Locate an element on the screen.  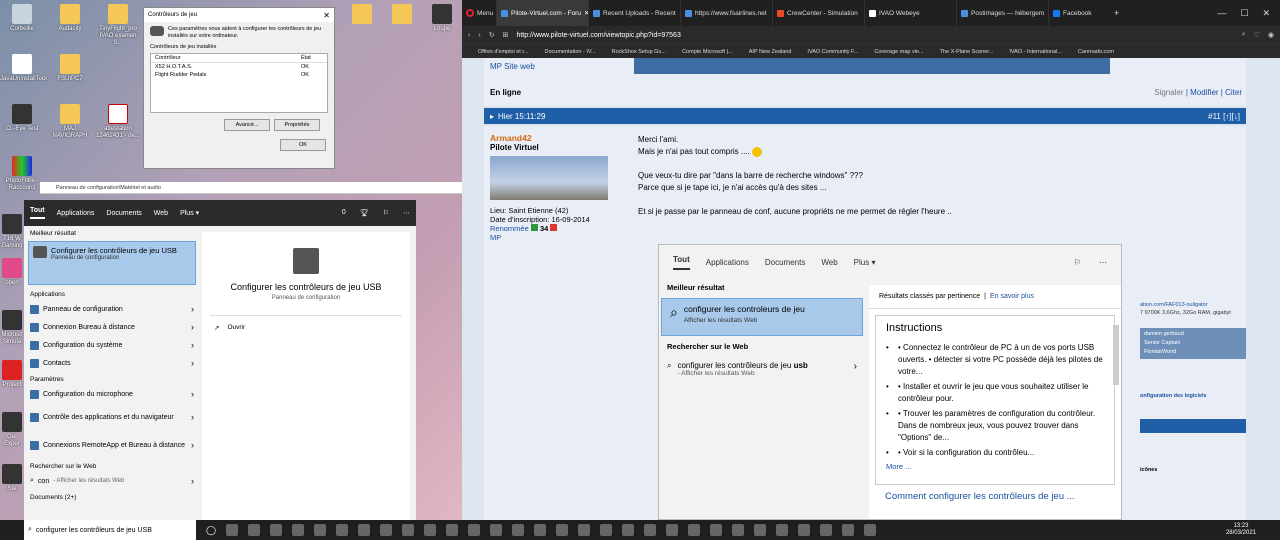
edit-link: Modifier is located at coordinates (1204, 92).